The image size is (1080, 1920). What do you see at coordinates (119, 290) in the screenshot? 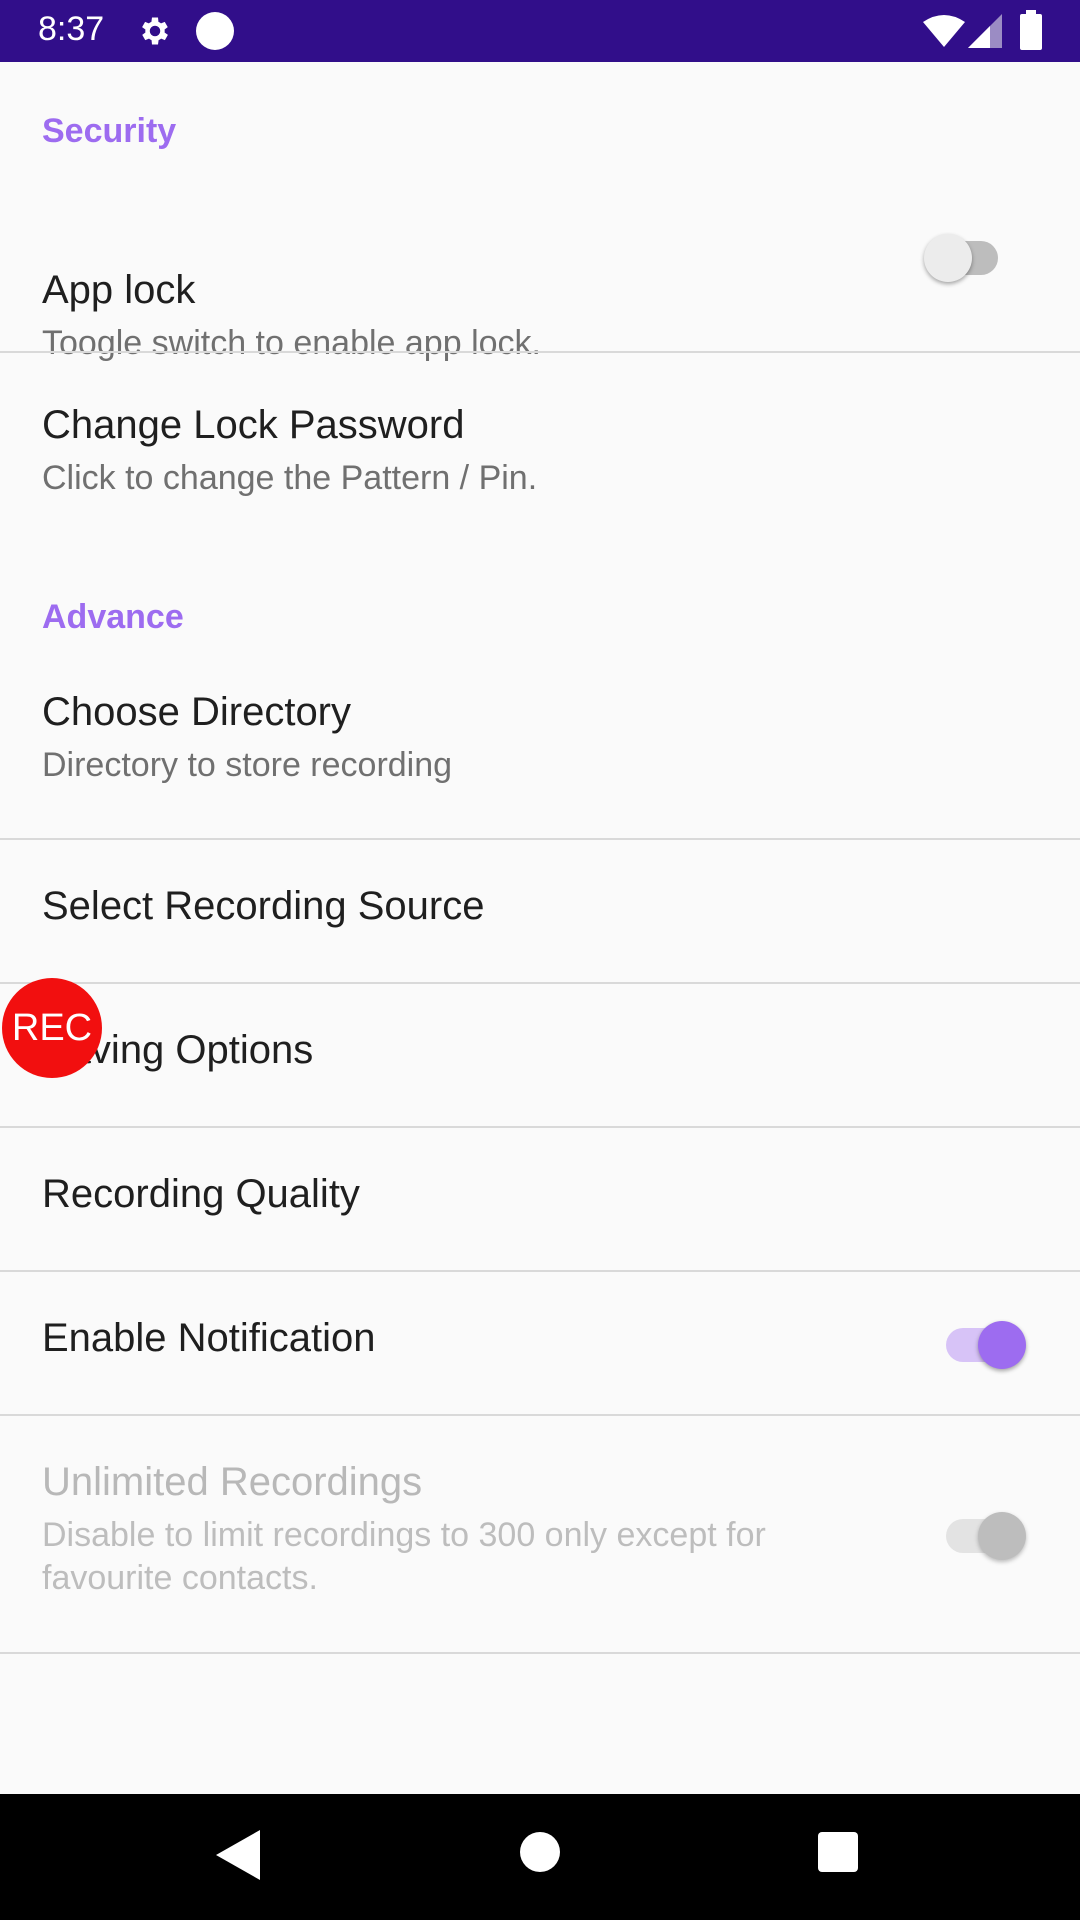
I see `pref-title: App lock` at bounding box center [119, 290].